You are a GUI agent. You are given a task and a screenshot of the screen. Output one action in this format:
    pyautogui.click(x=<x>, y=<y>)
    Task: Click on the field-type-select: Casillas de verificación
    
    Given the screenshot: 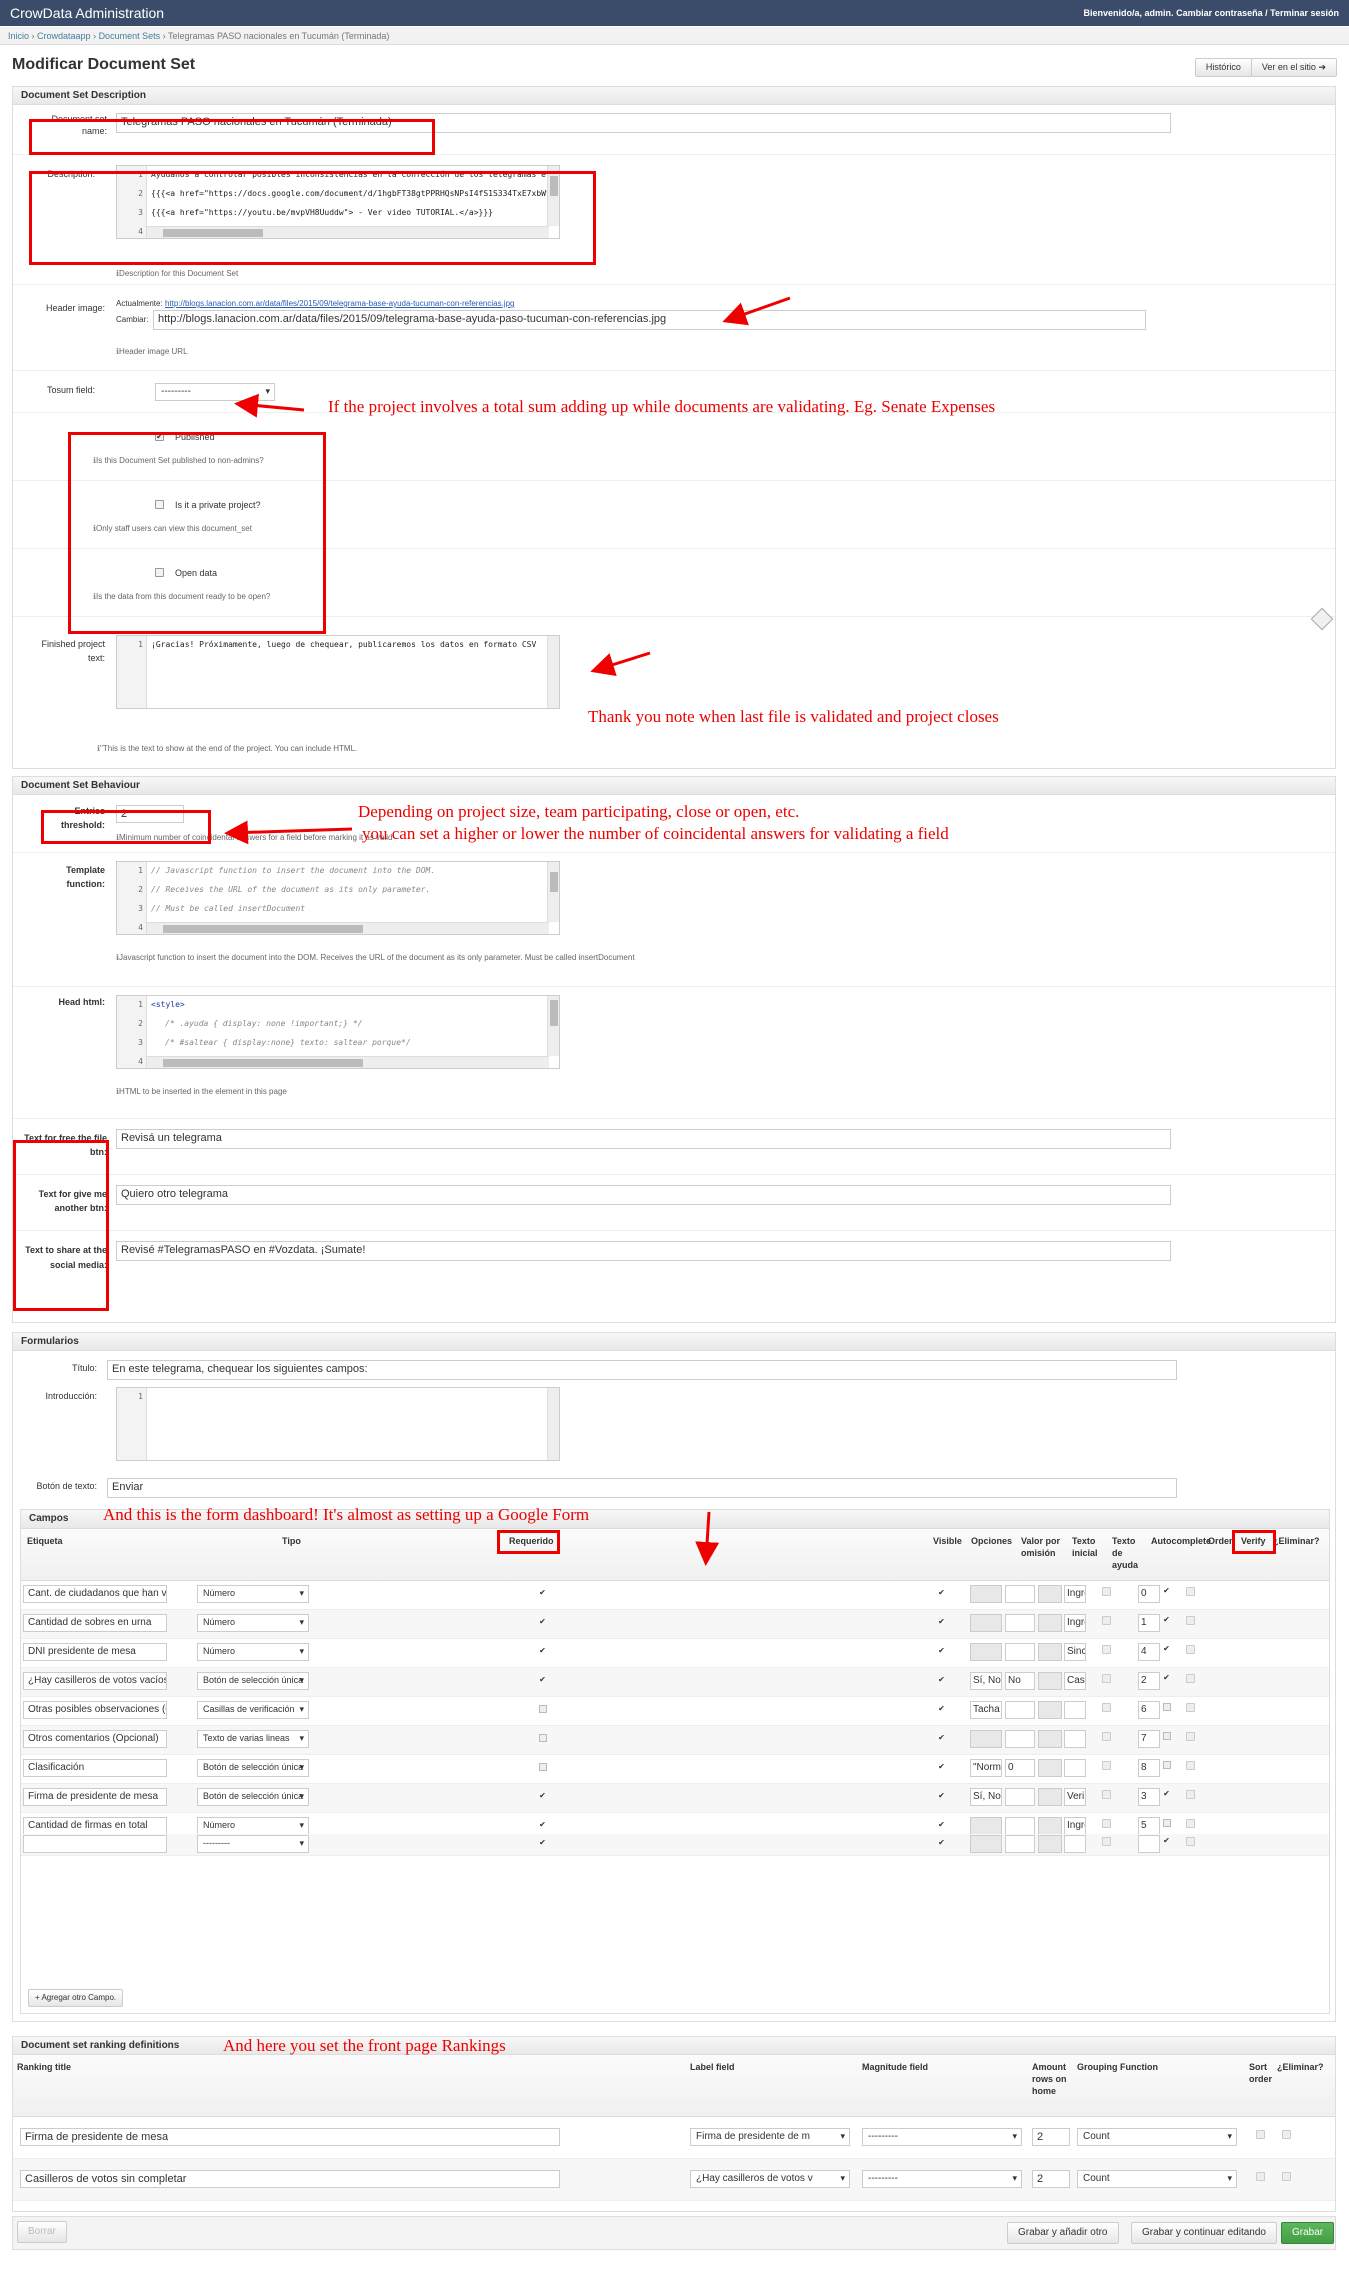 What is the action you would take?
    pyautogui.click(x=253, y=1710)
    